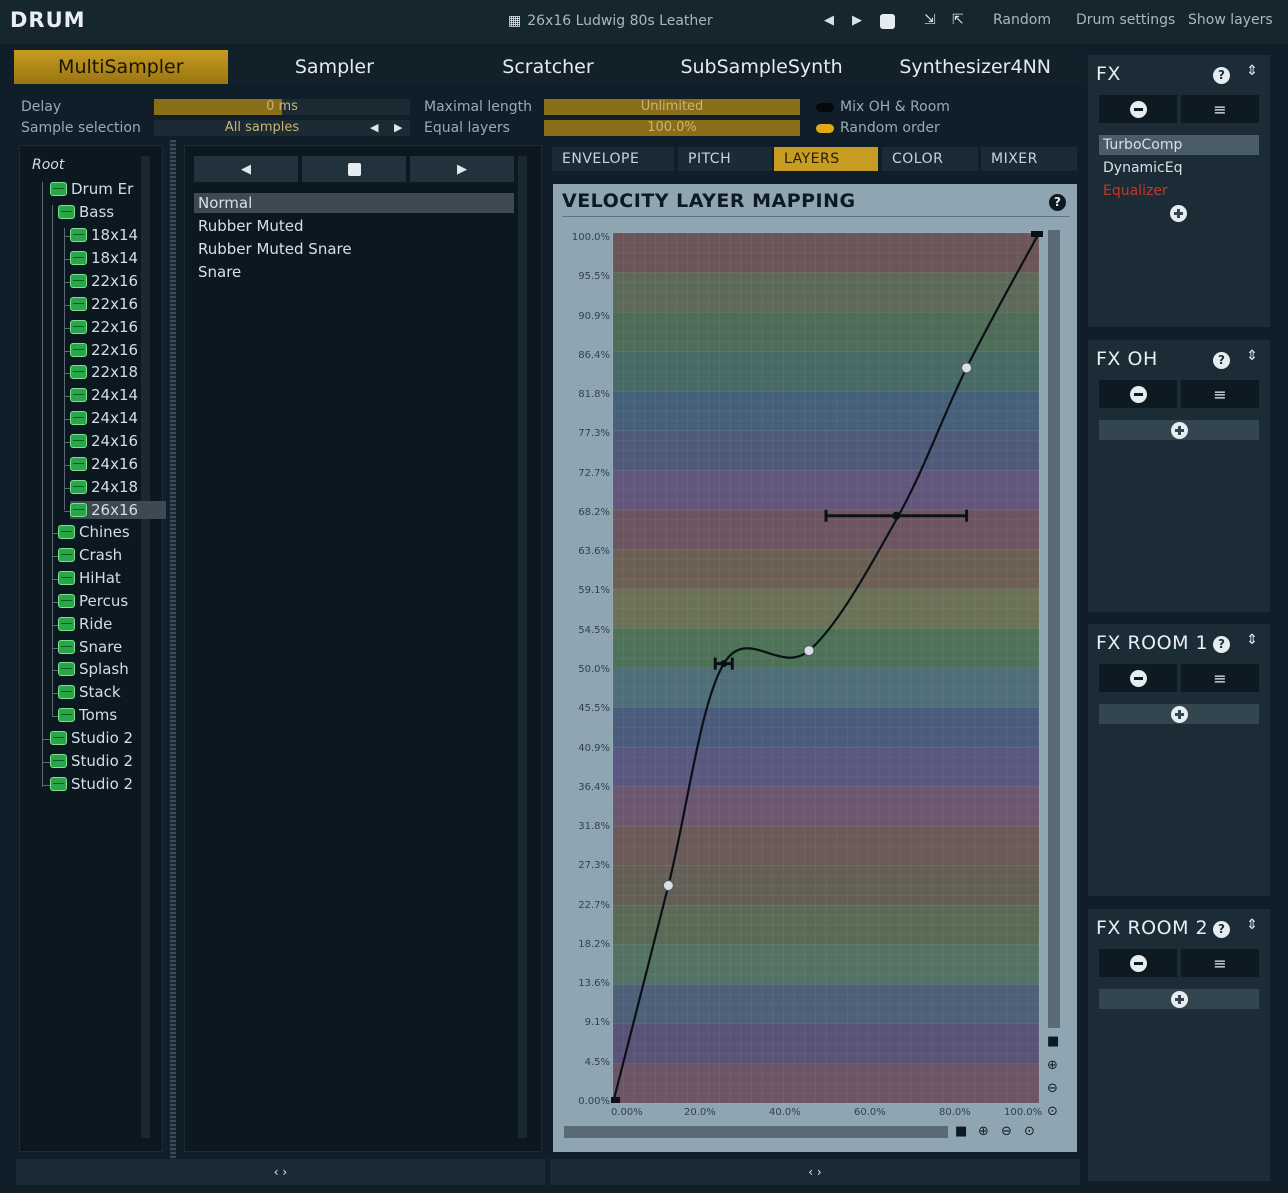  What do you see at coordinates (590, 237) in the screenshot?
I see `y-tick-label: 100.0%` at bounding box center [590, 237].